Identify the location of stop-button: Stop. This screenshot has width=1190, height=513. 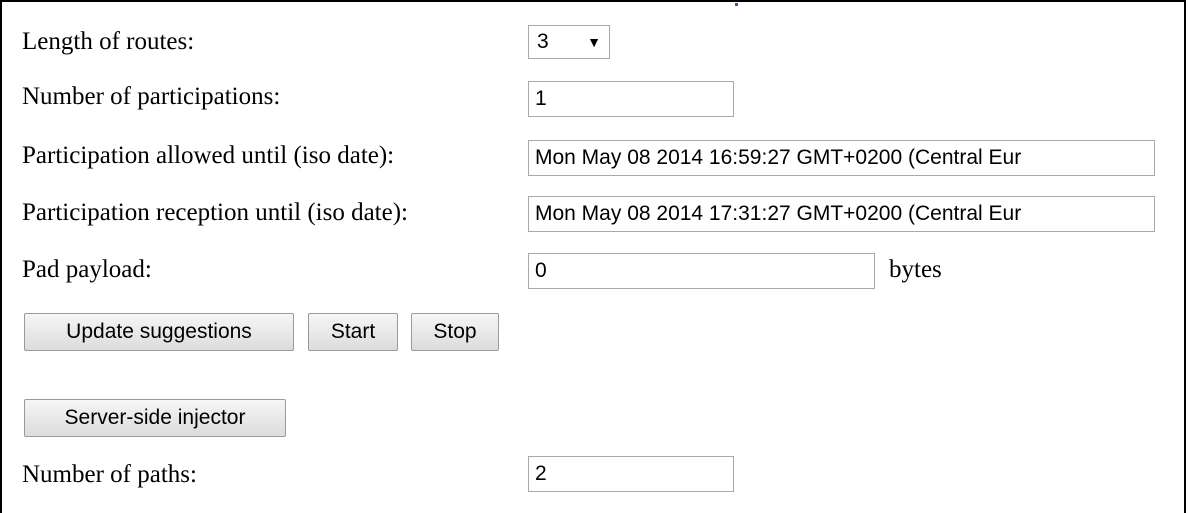
(455, 332).